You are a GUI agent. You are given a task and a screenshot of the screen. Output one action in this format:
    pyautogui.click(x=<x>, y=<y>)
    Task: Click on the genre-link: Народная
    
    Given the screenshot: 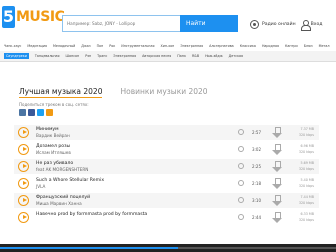 What is the action you would take?
    pyautogui.click(x=270, y=46)
    